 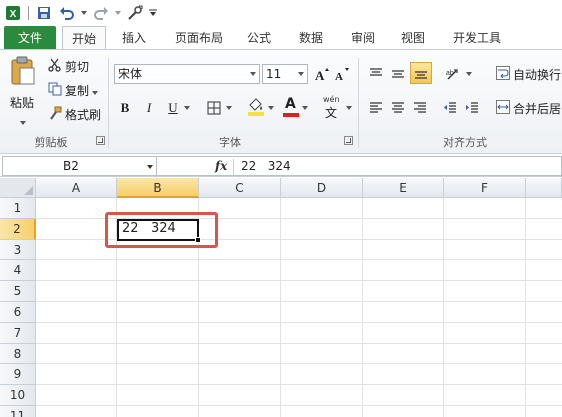 I want to click on row-header-11: 11, so click(x=18, y=411).